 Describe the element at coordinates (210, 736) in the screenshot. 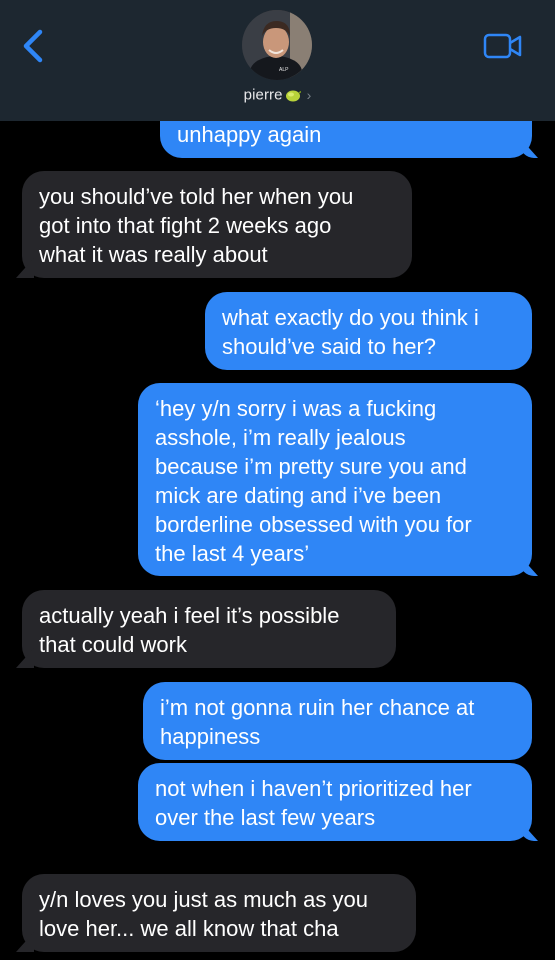

I see `message-line: happiness` at that location.